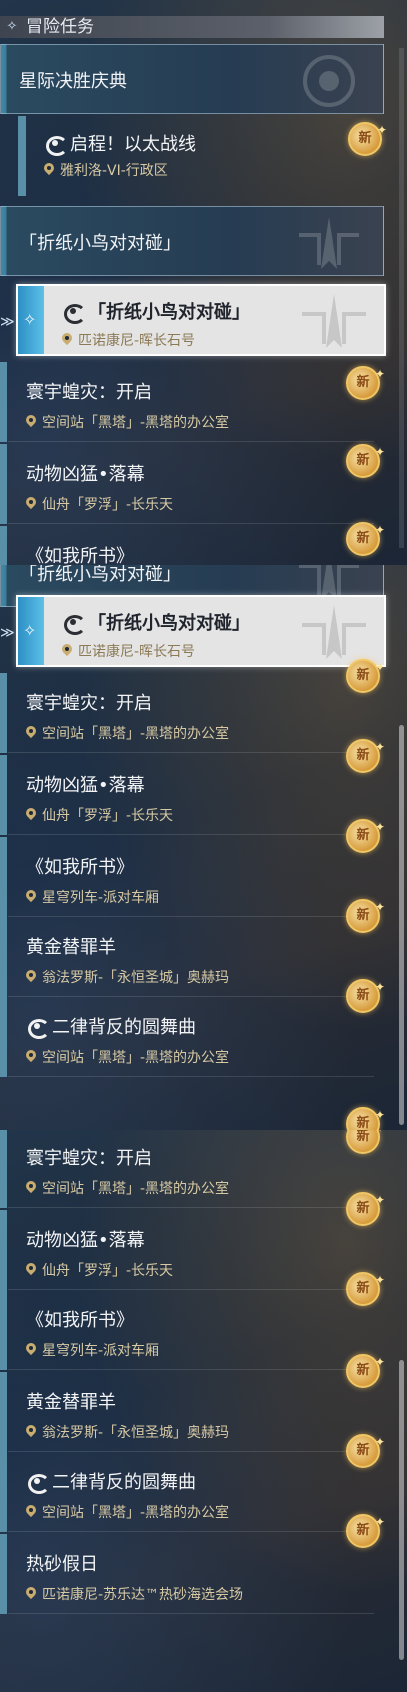  I want to click on quest-item-ether-front: 启程！以太战线 雅利洛-VI-行政区 新, so click(193, 155).